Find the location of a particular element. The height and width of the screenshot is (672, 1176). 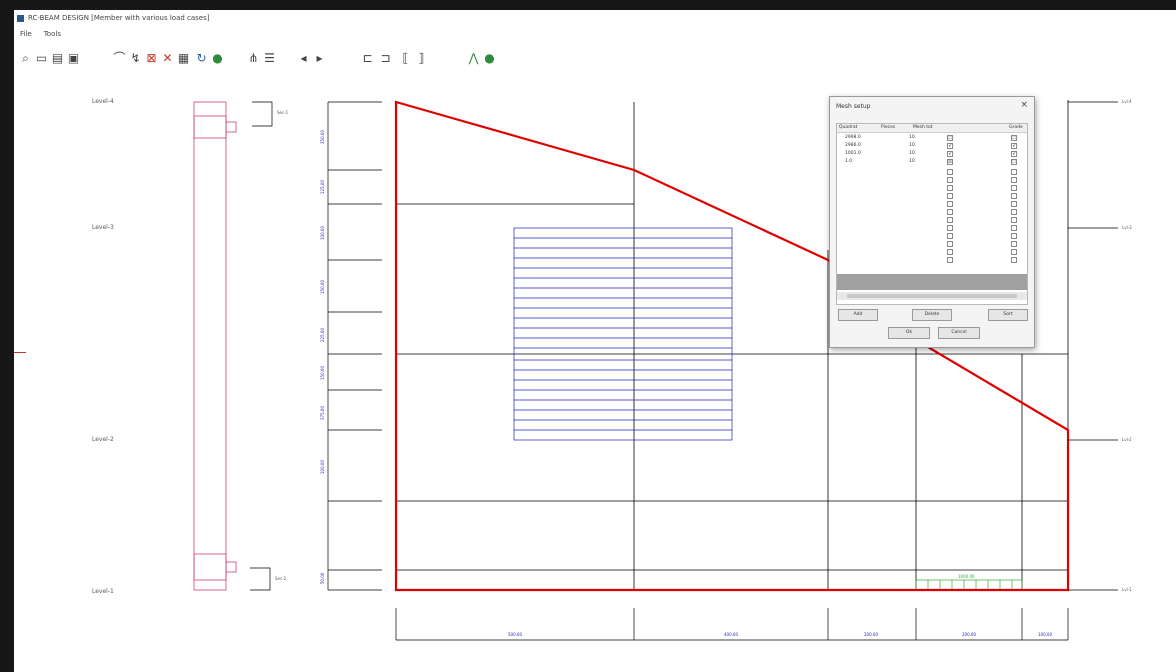

add-button: Add is located at coordinates (858, 315).